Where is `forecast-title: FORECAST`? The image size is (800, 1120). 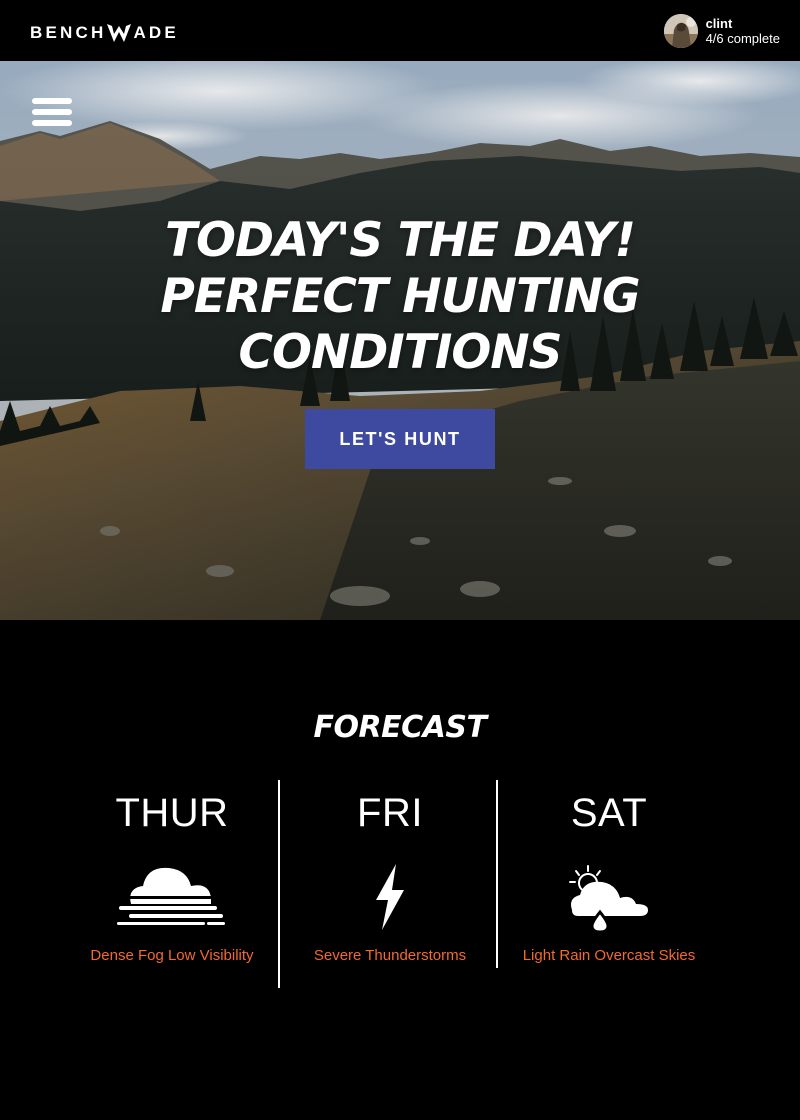
forecast-title: FORECAST is located at coordinates (400, 727).